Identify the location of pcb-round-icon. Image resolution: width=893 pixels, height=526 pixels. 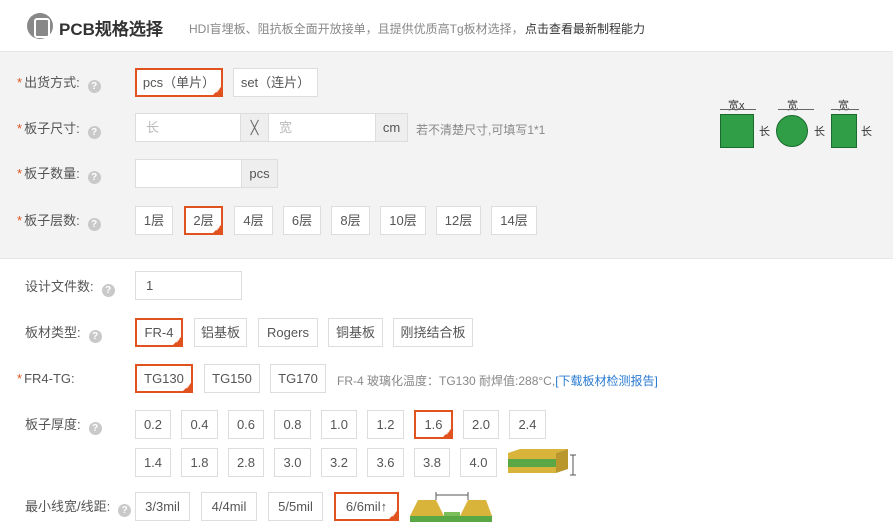
(792, 131).